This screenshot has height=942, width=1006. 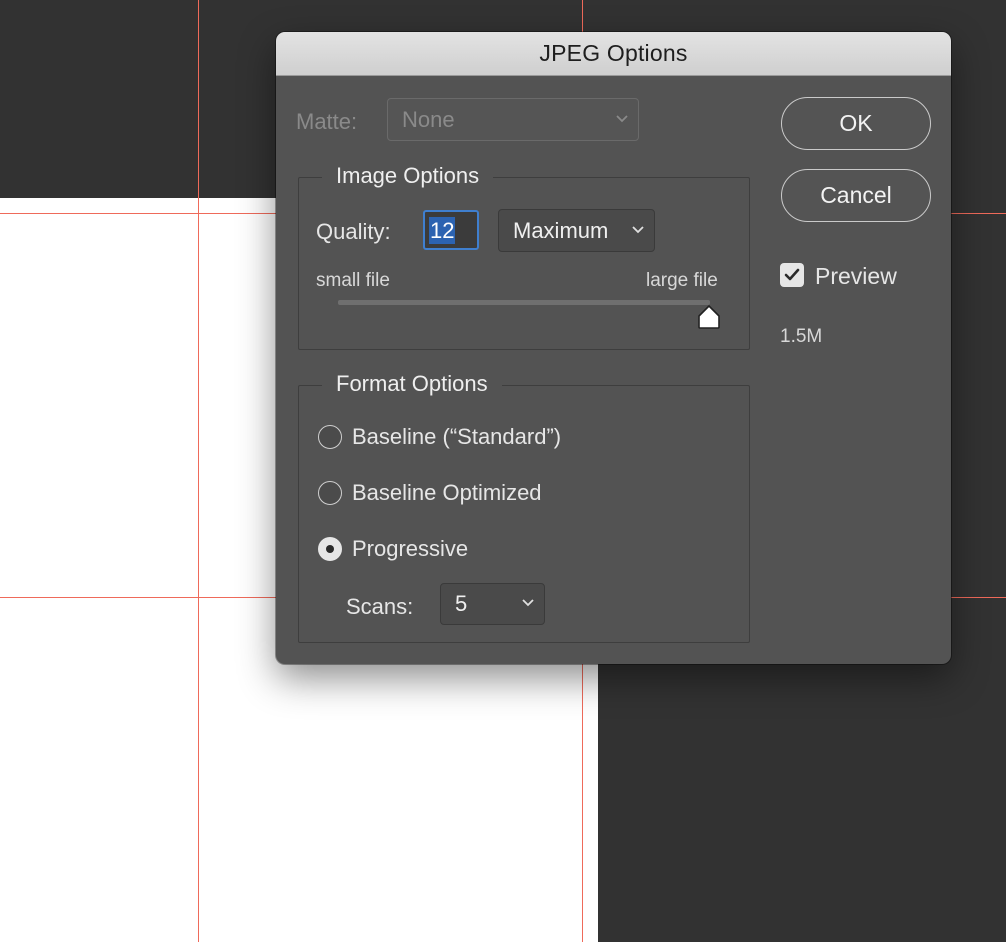 What do you see at coordinates (524, 302) in the screenshot?
I see `quality-slider-track` at bounding box center [524, 302].